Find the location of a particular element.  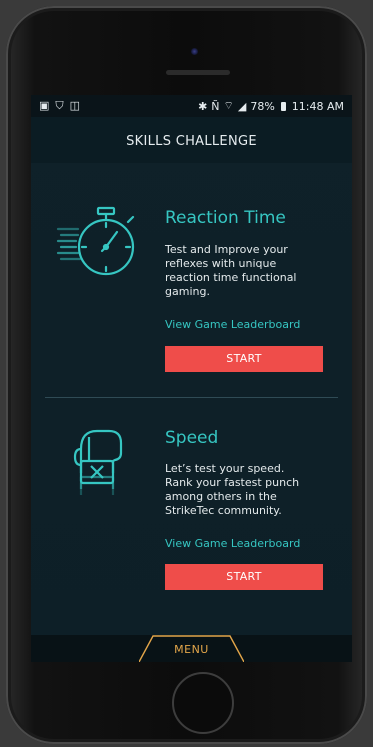

speed-leaderboard-link: View Game Leaderboard is located at coordinates (232, 543).